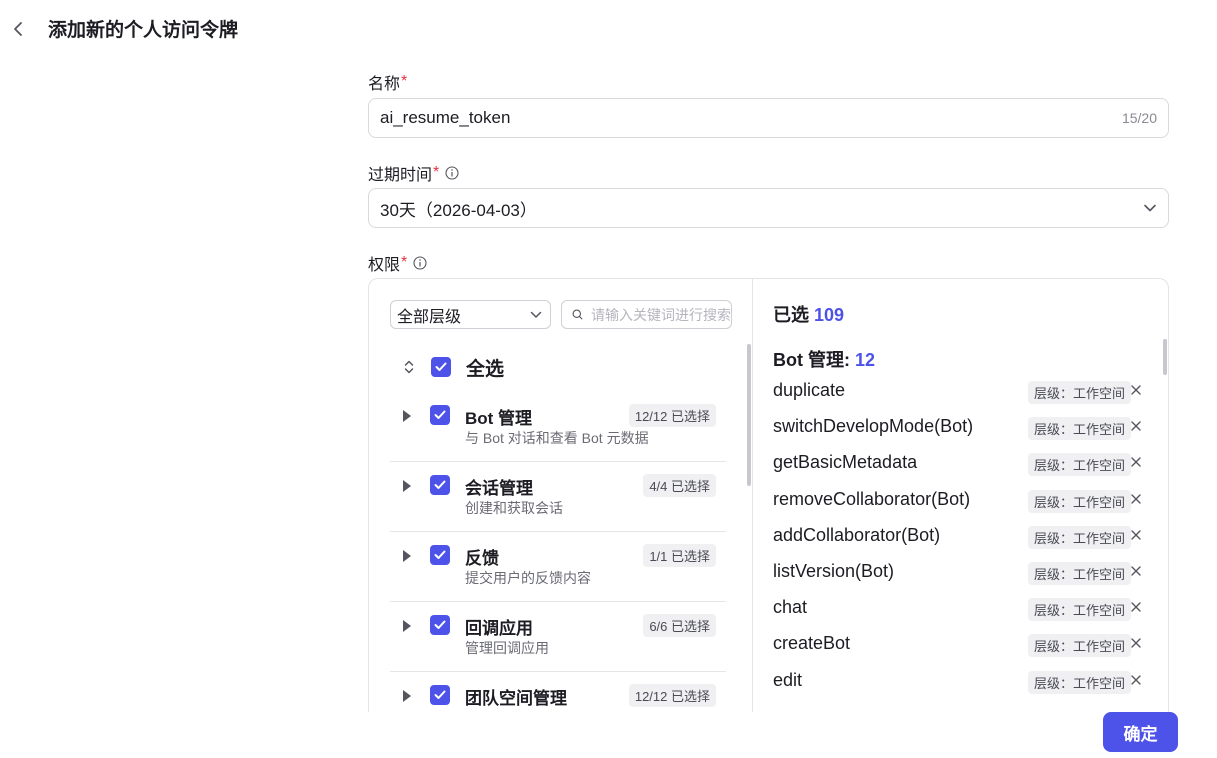 Image resolution: width=1217 pixels, height=758 pixels. Describe the element at coordinates (865, 360) in the screenshot. I see `selected-group-count: 12` at that location.